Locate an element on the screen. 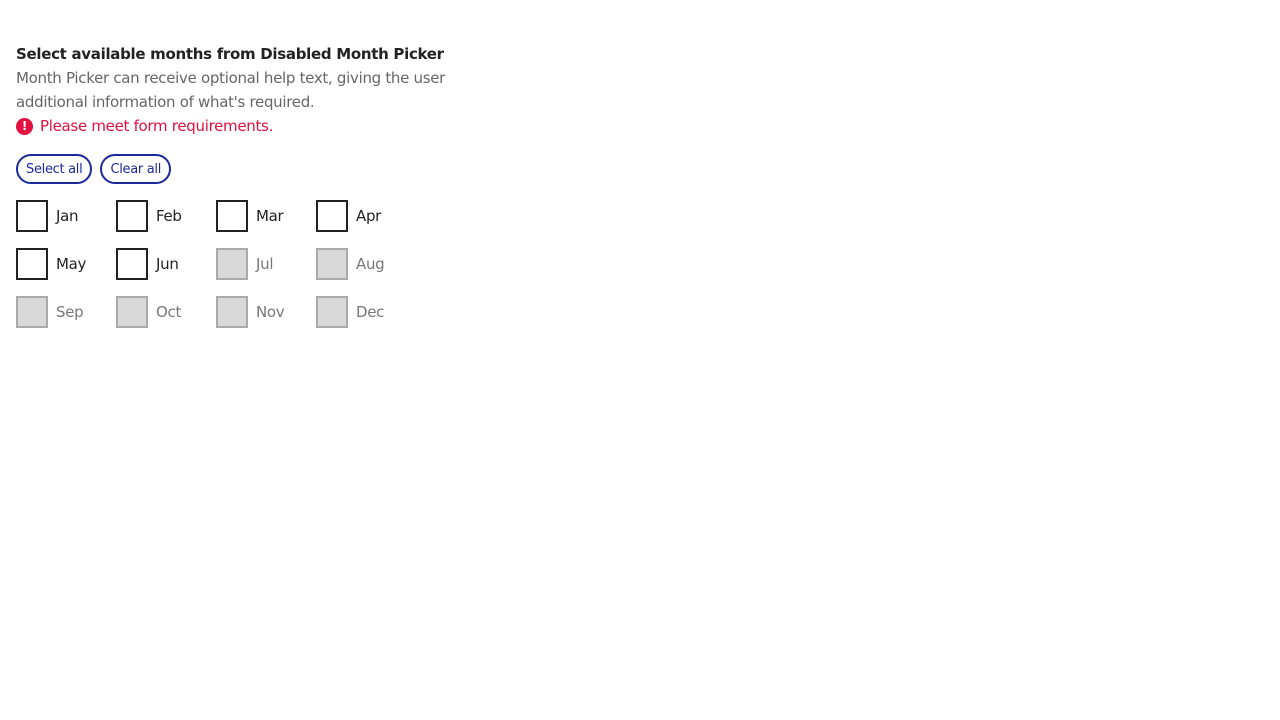  month-option-feb: Feb is located at coordinates (166, 216).